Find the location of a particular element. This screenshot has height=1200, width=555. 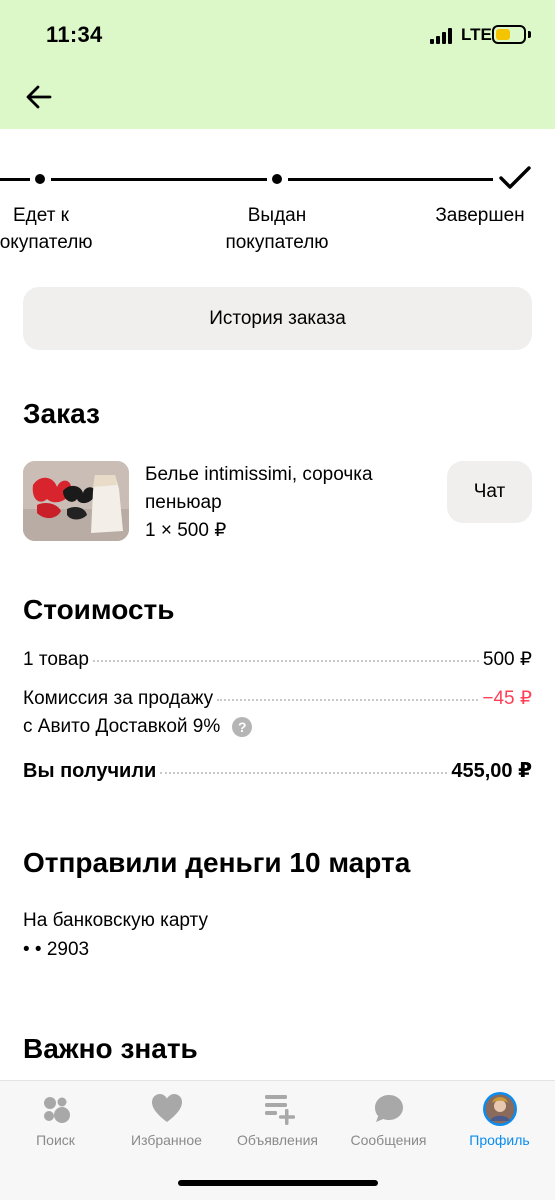

payout-card-number: • • 2903 is located at coordinates (56, 949).